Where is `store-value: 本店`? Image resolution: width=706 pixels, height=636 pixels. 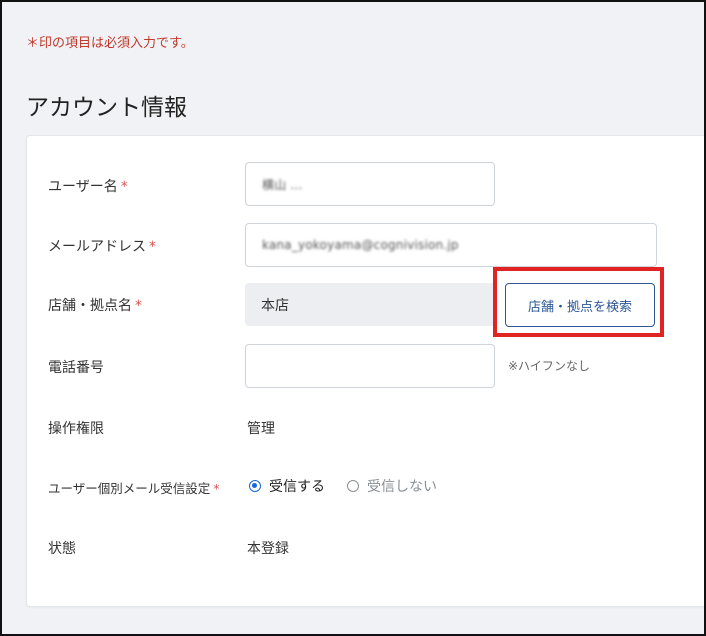 store-value: 本店 is located at coordinates (275, 305).